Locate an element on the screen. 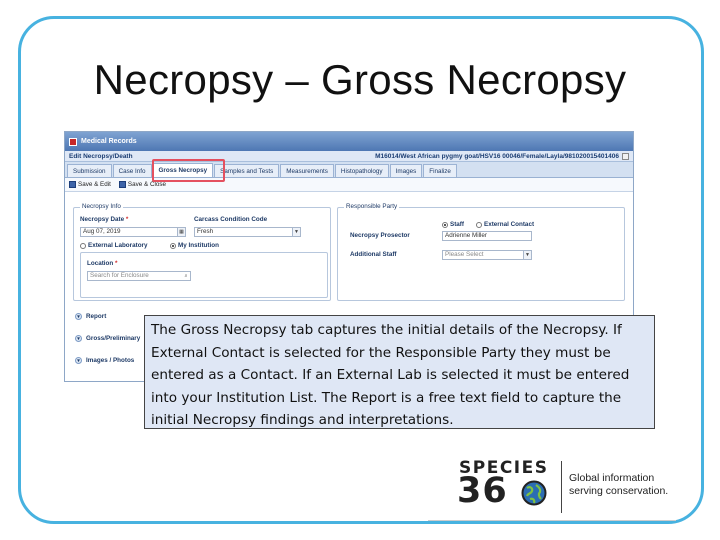  tab-histopathology: Histopathology is located at coordinates (361, 170).